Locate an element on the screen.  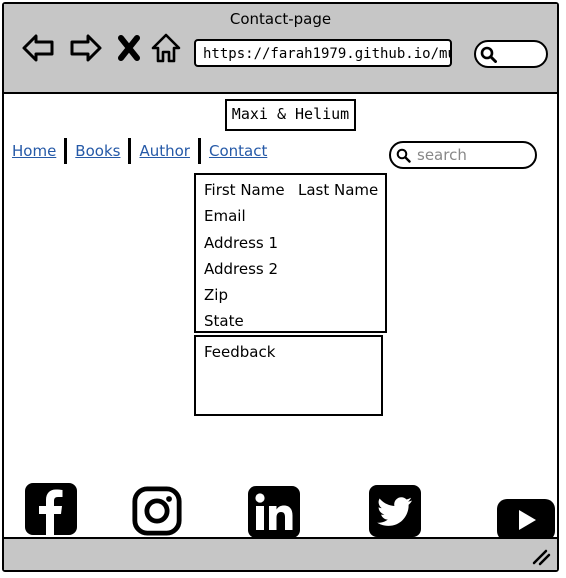
state-field: State is located at coordinates (224, 321).